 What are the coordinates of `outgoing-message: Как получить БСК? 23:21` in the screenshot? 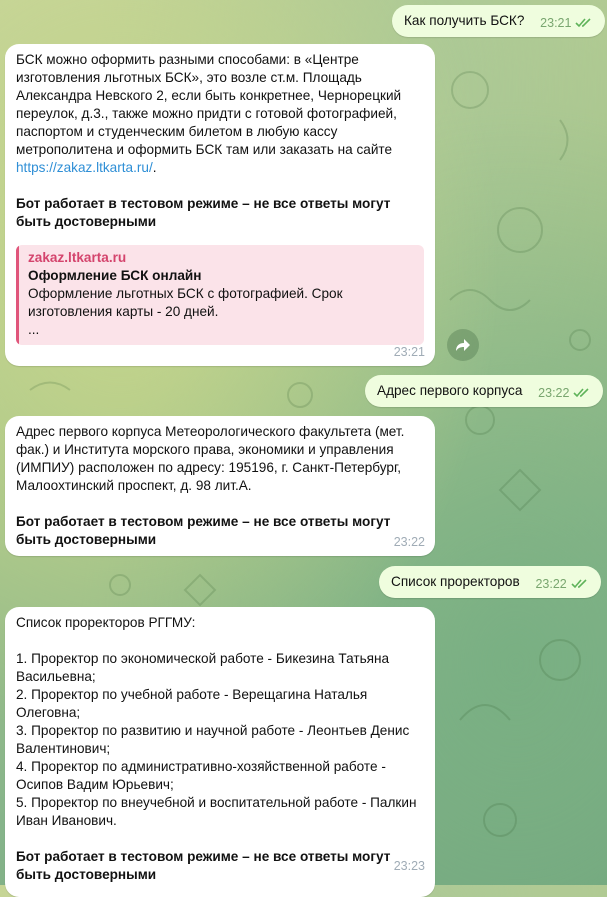 It's located at (499, 21).